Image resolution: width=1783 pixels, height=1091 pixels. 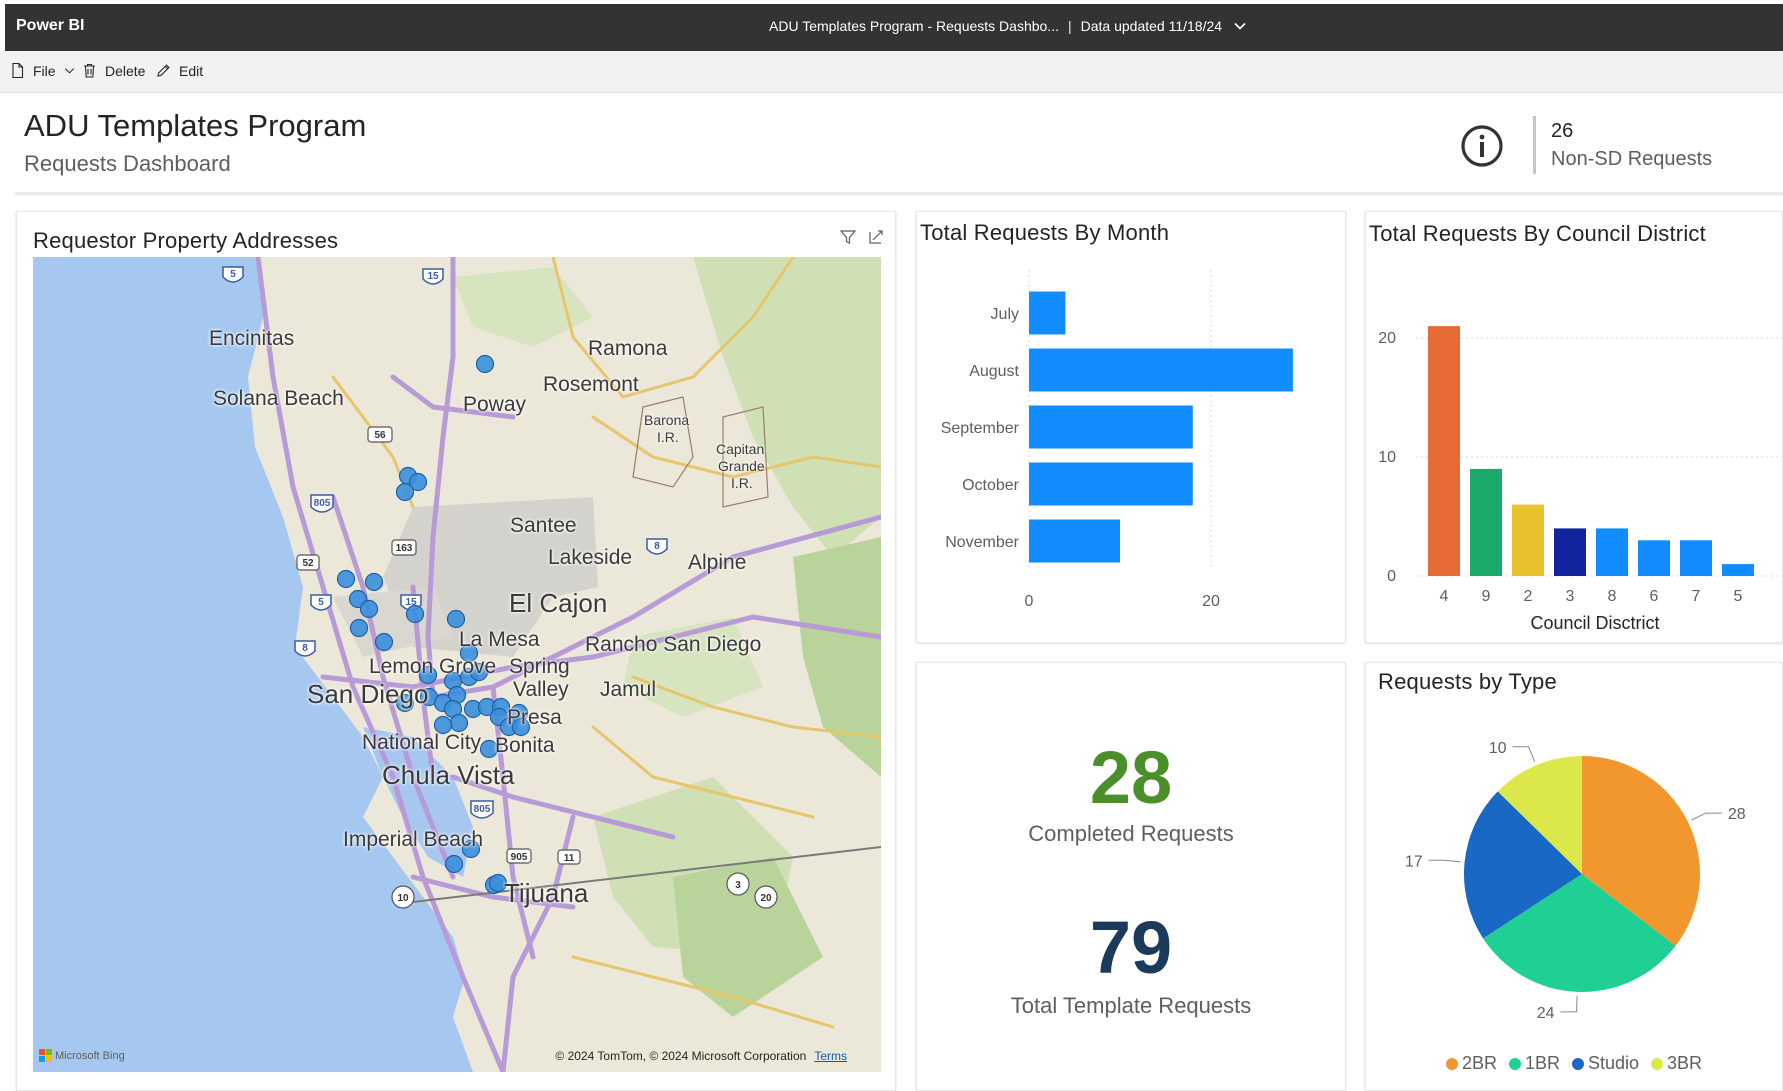 I want to click on bar-september, so click(x=1111, y=427).